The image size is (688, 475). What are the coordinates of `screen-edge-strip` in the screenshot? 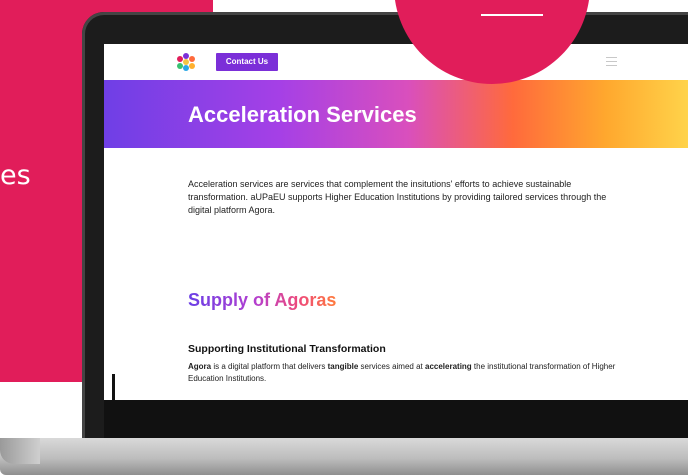 It's located at (113, 387).